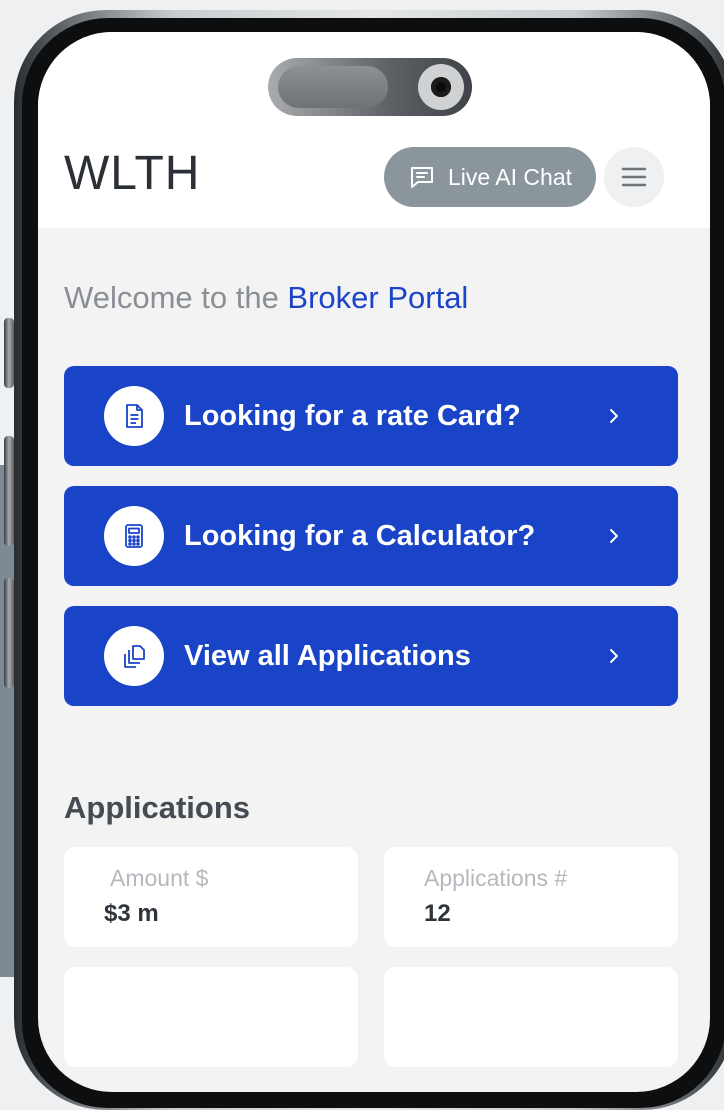 This screenshot has height=1110, width=724. Describe the element at coordinates (157, 807) in the screenshot. I see `applications-section-title: Applications` at that location.